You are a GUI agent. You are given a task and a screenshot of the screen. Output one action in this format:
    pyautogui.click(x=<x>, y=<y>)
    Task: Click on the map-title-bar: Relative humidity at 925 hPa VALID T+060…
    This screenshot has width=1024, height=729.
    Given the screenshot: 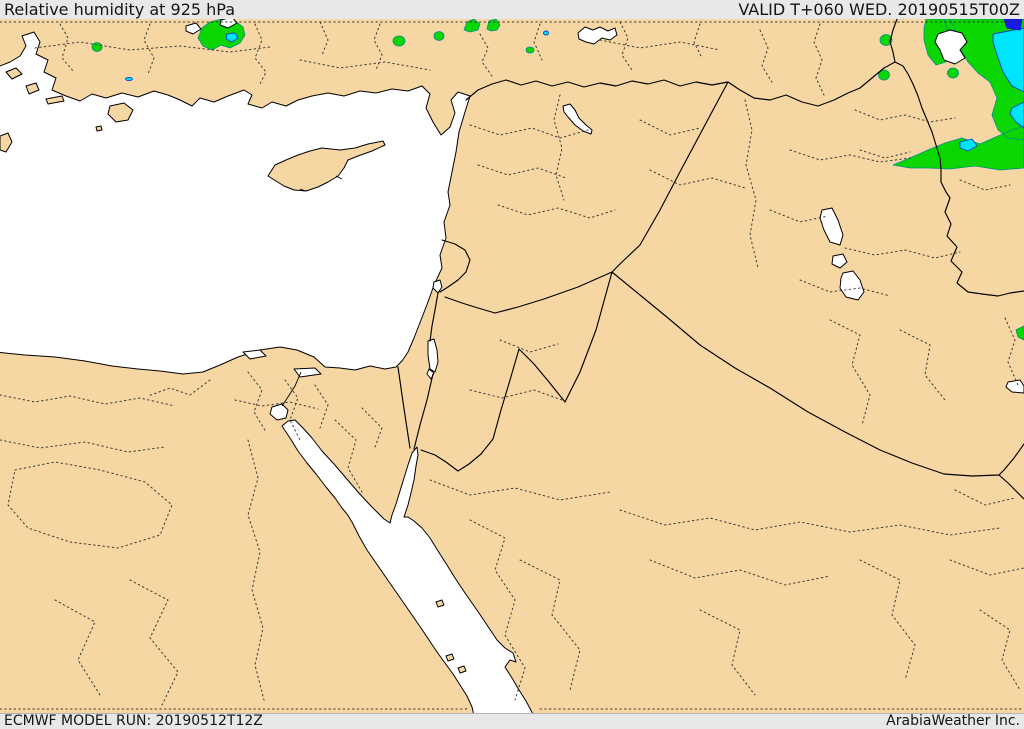 What is the action you would take?
    pyautogui.click(x=512, y=9)
    